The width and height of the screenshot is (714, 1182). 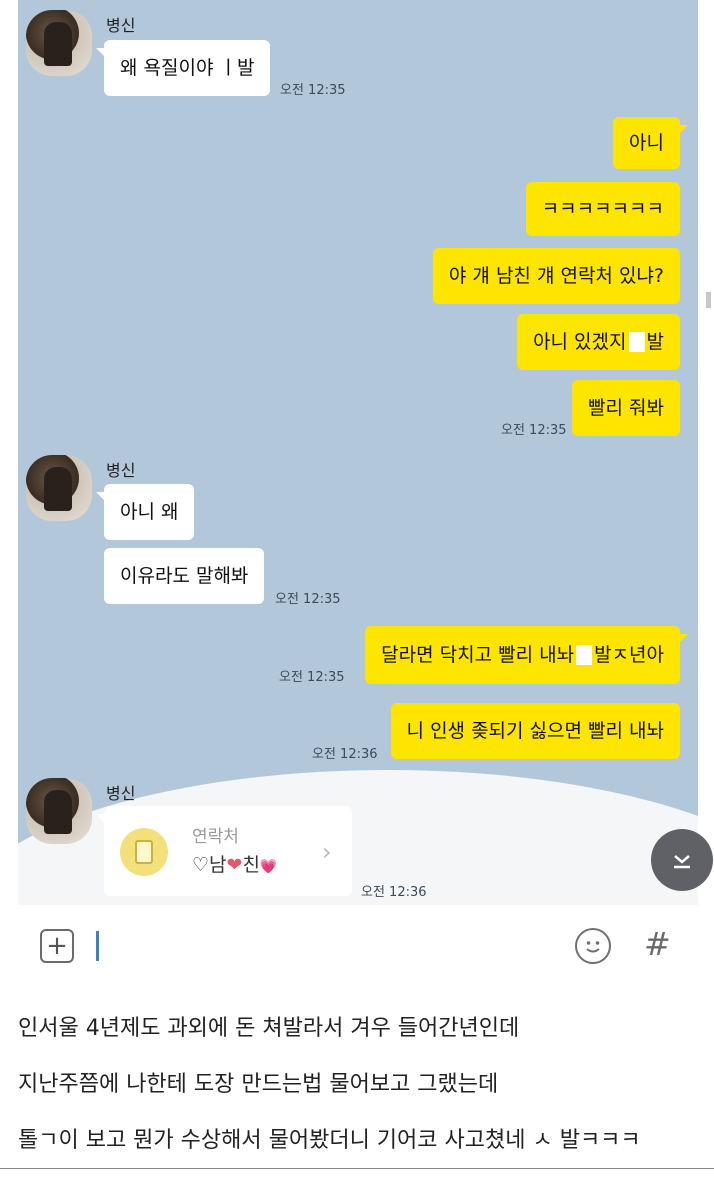 I want to click on outgoing-message: ㅋㅋㅋㅋㅋㅋㅋ, so click(x=602, y=209).